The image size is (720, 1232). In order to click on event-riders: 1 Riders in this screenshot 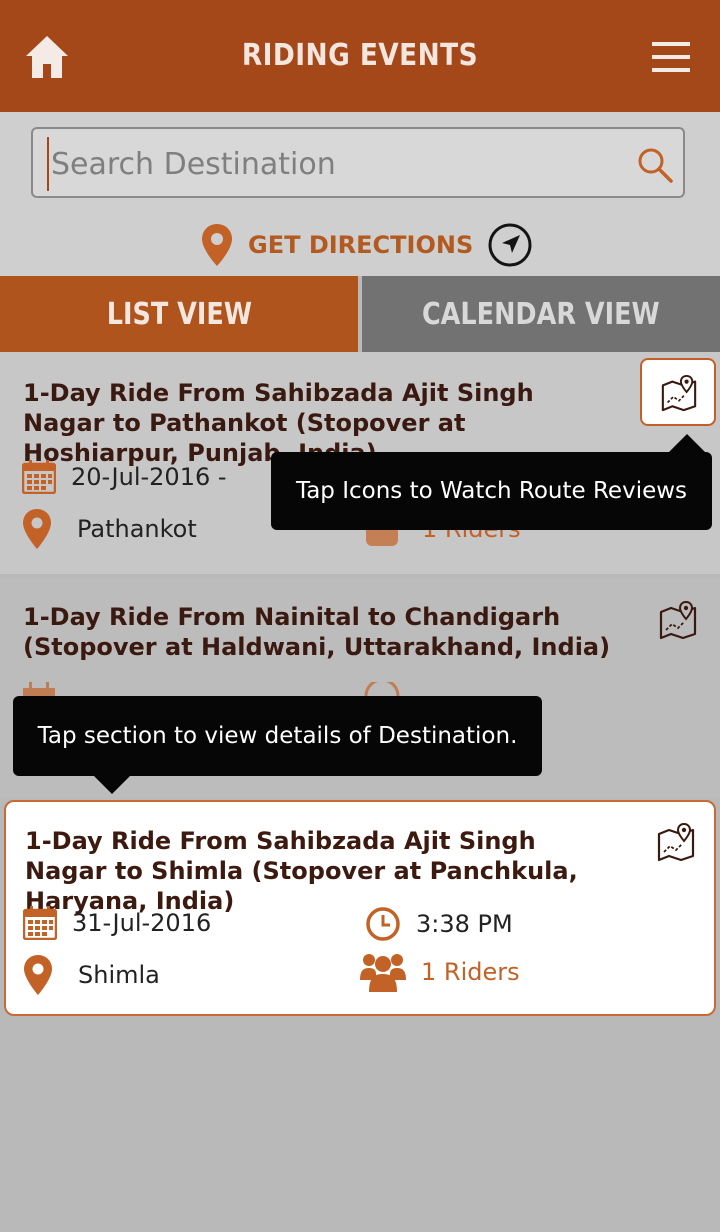, I will do `click(470, 972)`.